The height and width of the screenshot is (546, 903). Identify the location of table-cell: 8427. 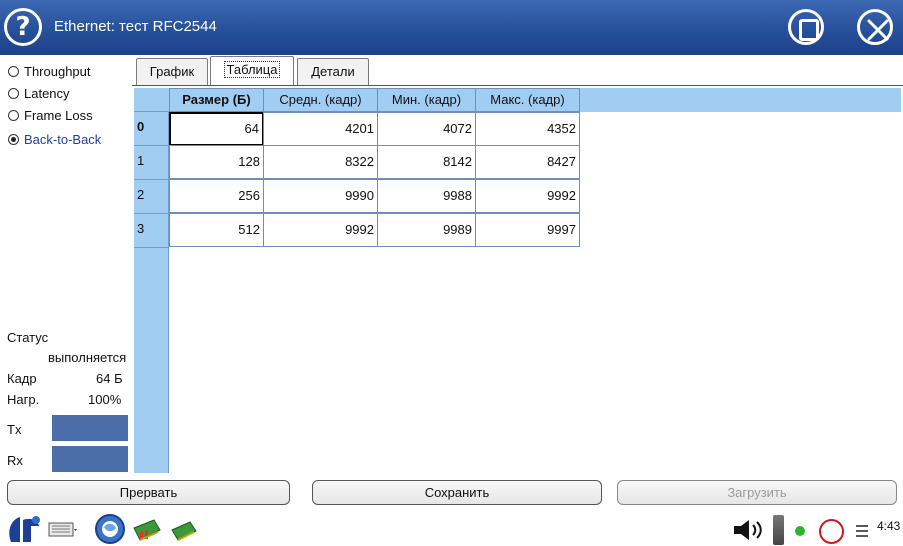
(527, 162).